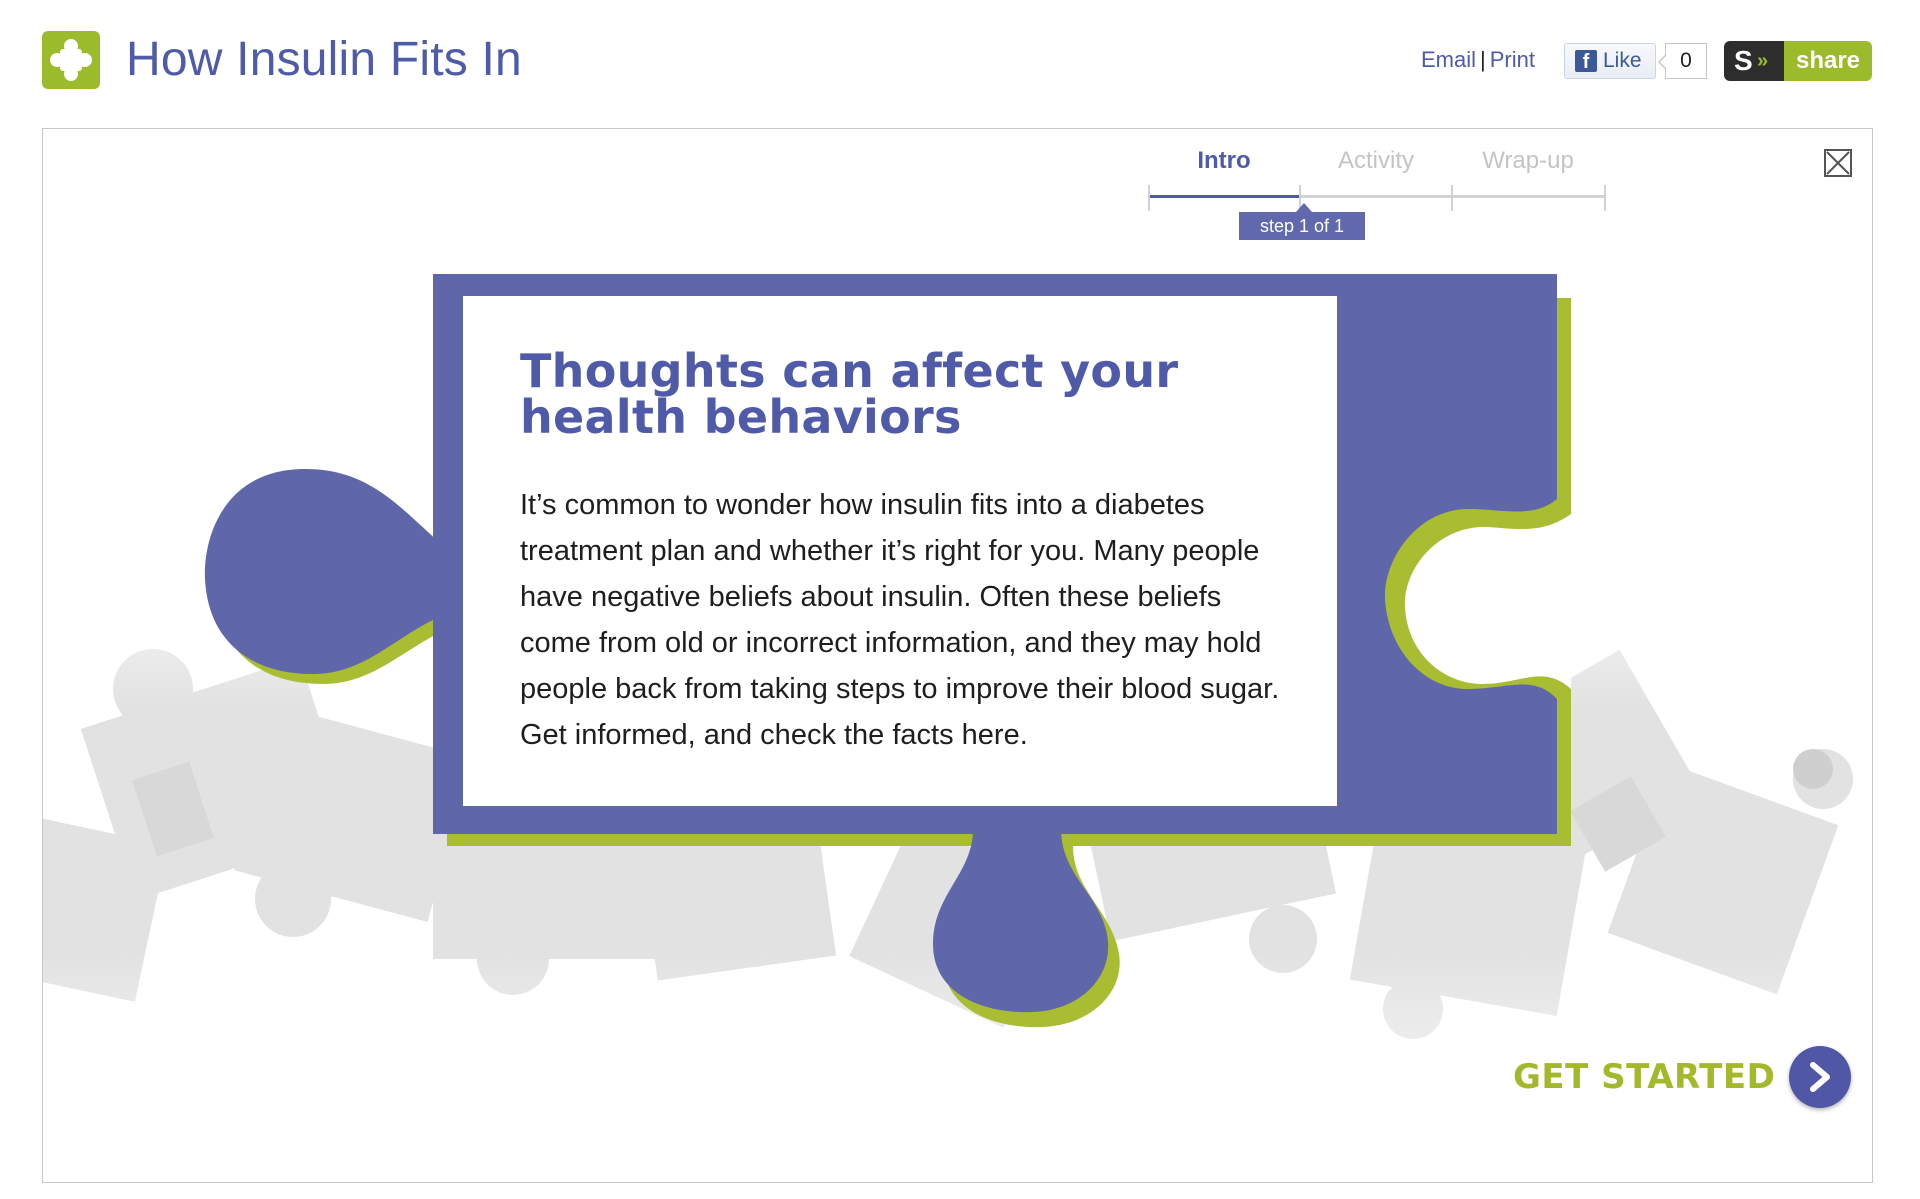 This screenshot has height=1199, width=1920. What do you see at coordinates (1820, 1077) in the screenshot?
I see `chevron-right-icon` at bounding box center [1820, 1077].